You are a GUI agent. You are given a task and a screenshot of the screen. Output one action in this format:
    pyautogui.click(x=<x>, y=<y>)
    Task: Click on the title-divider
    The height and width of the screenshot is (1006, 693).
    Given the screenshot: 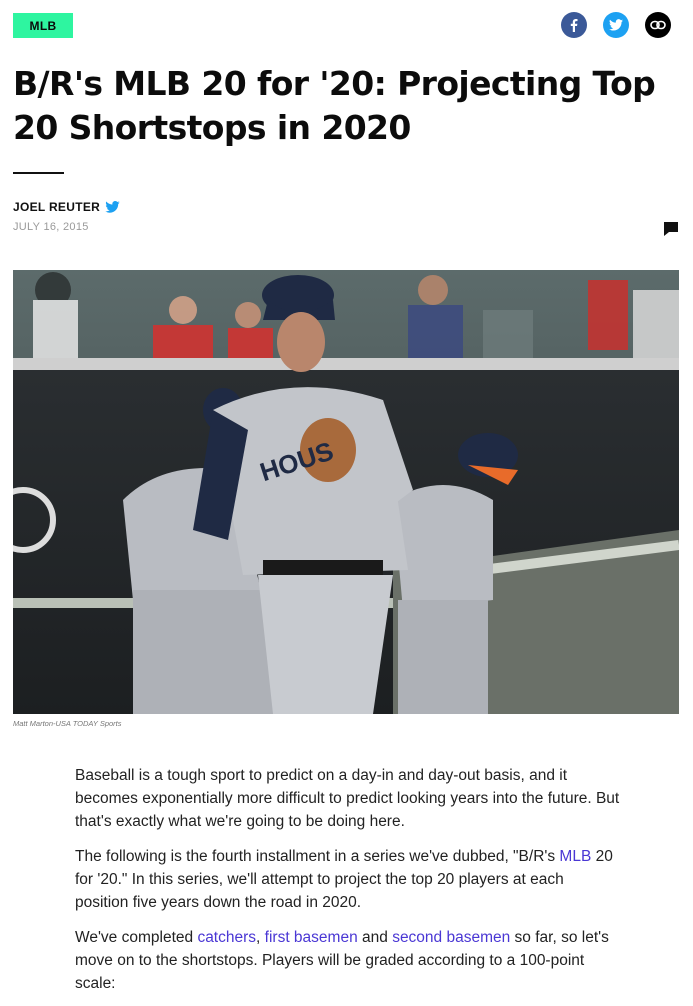 What is the action you would take?
    pyautogui.click(x=38, y=173)
    